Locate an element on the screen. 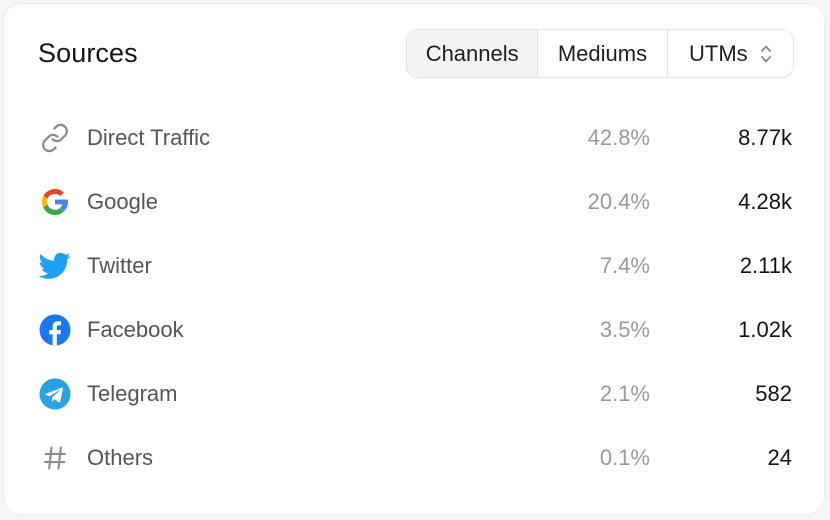 This screenshot has width=830, height=520. source-percent: 42.8% is located at coordinates (618, 137).